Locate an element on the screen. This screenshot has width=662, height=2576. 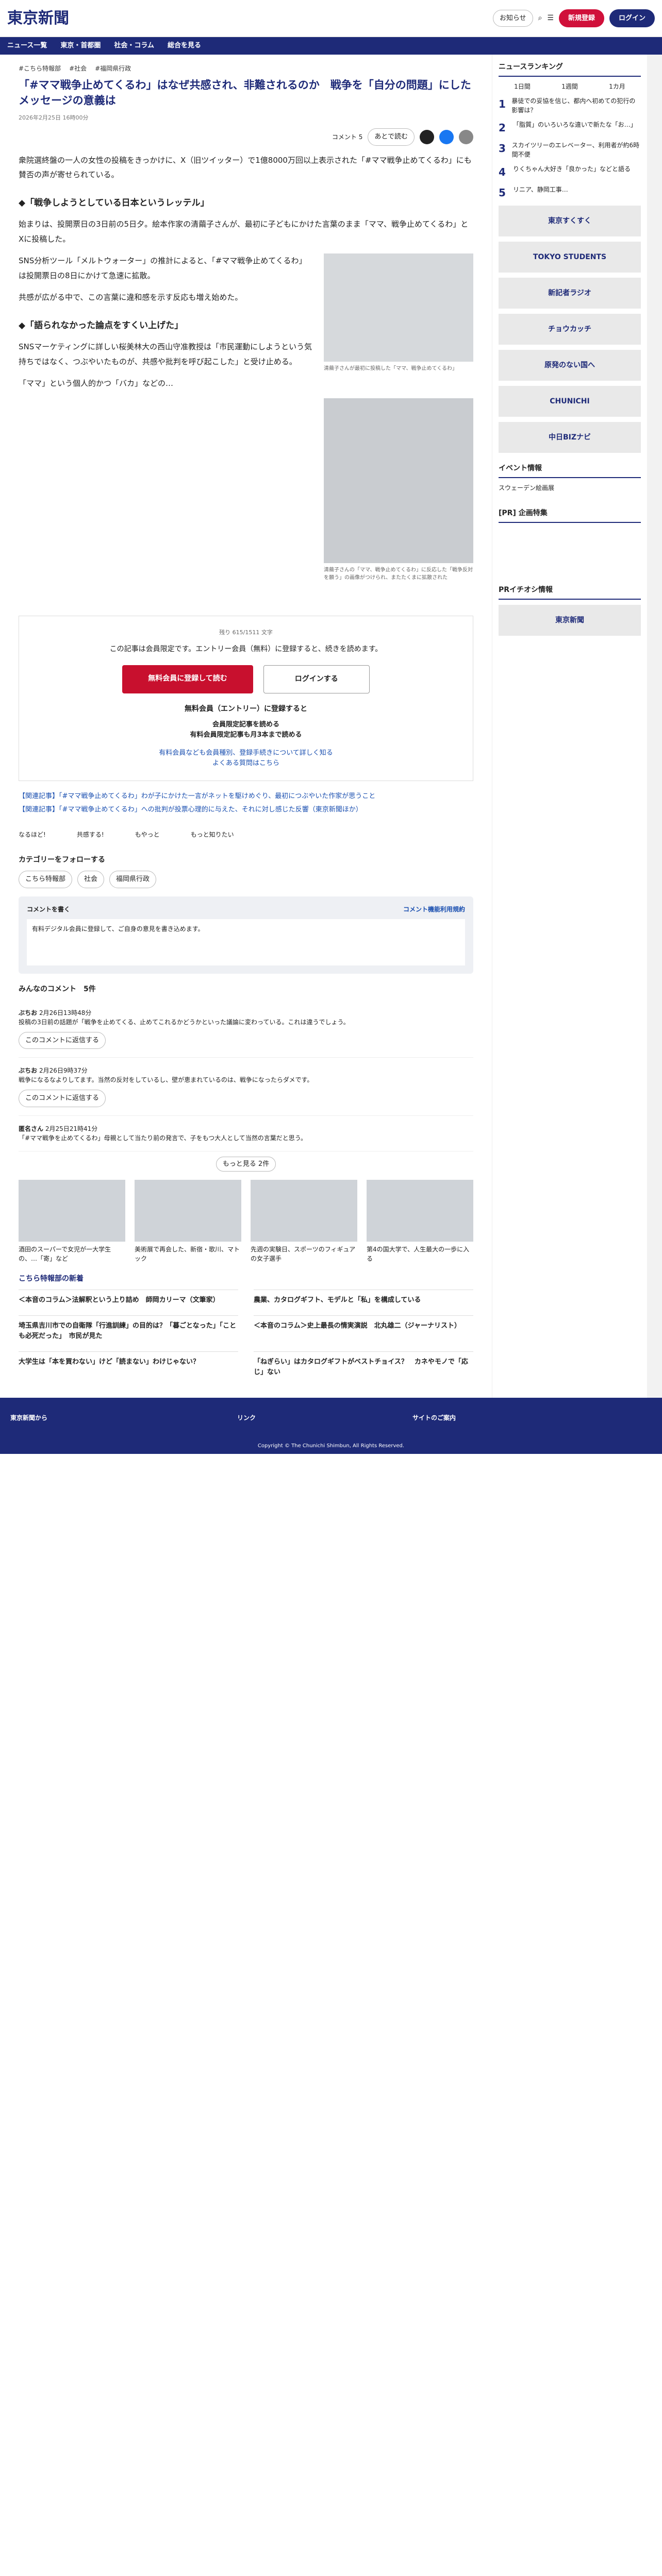
tag: #こちら特報部 is located at coordinates (40, 68).